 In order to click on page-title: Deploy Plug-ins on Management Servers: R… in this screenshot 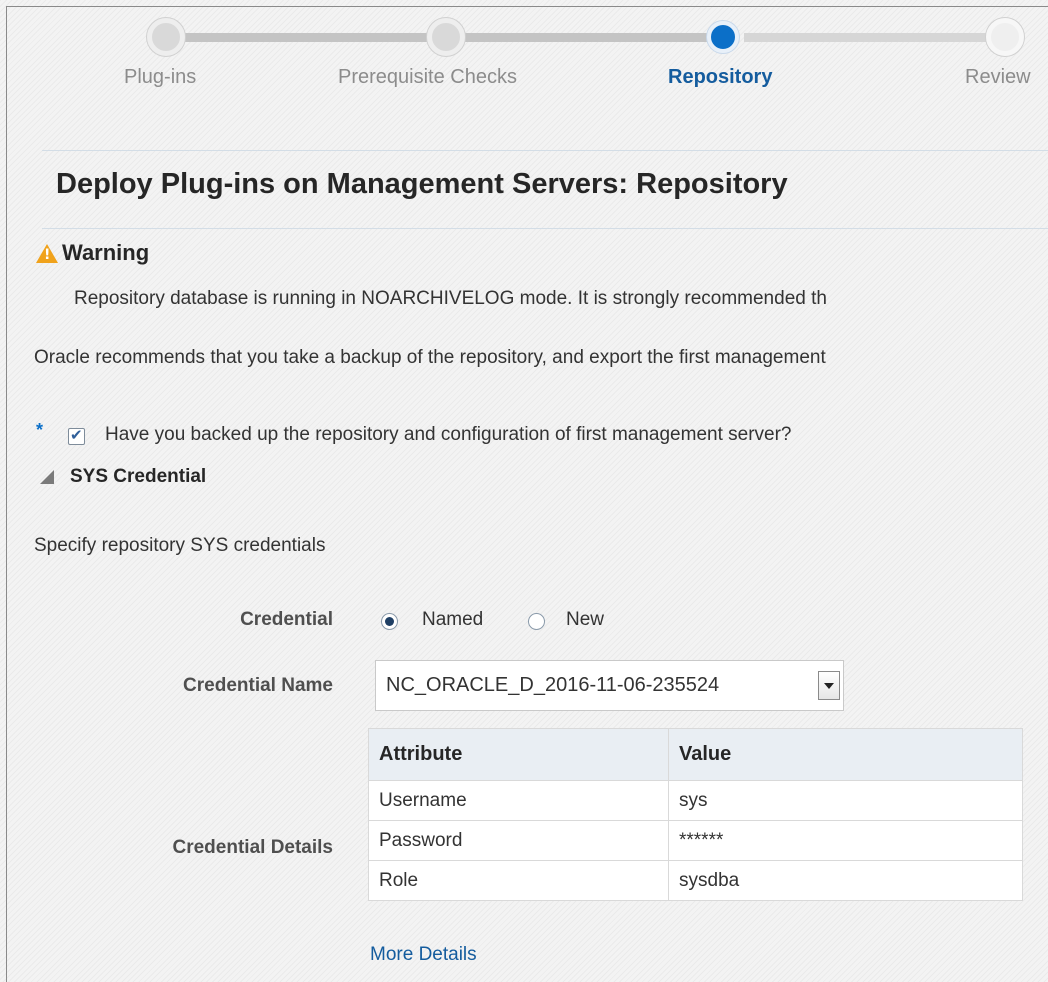, I will do `click(422, 184)`.